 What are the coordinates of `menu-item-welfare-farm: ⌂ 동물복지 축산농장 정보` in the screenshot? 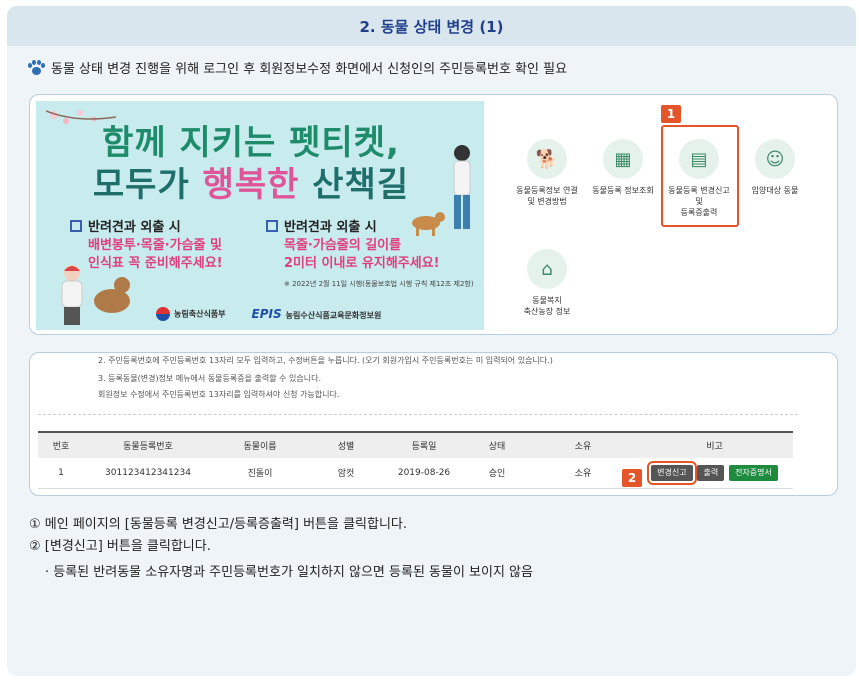 It's located at (547, 283).